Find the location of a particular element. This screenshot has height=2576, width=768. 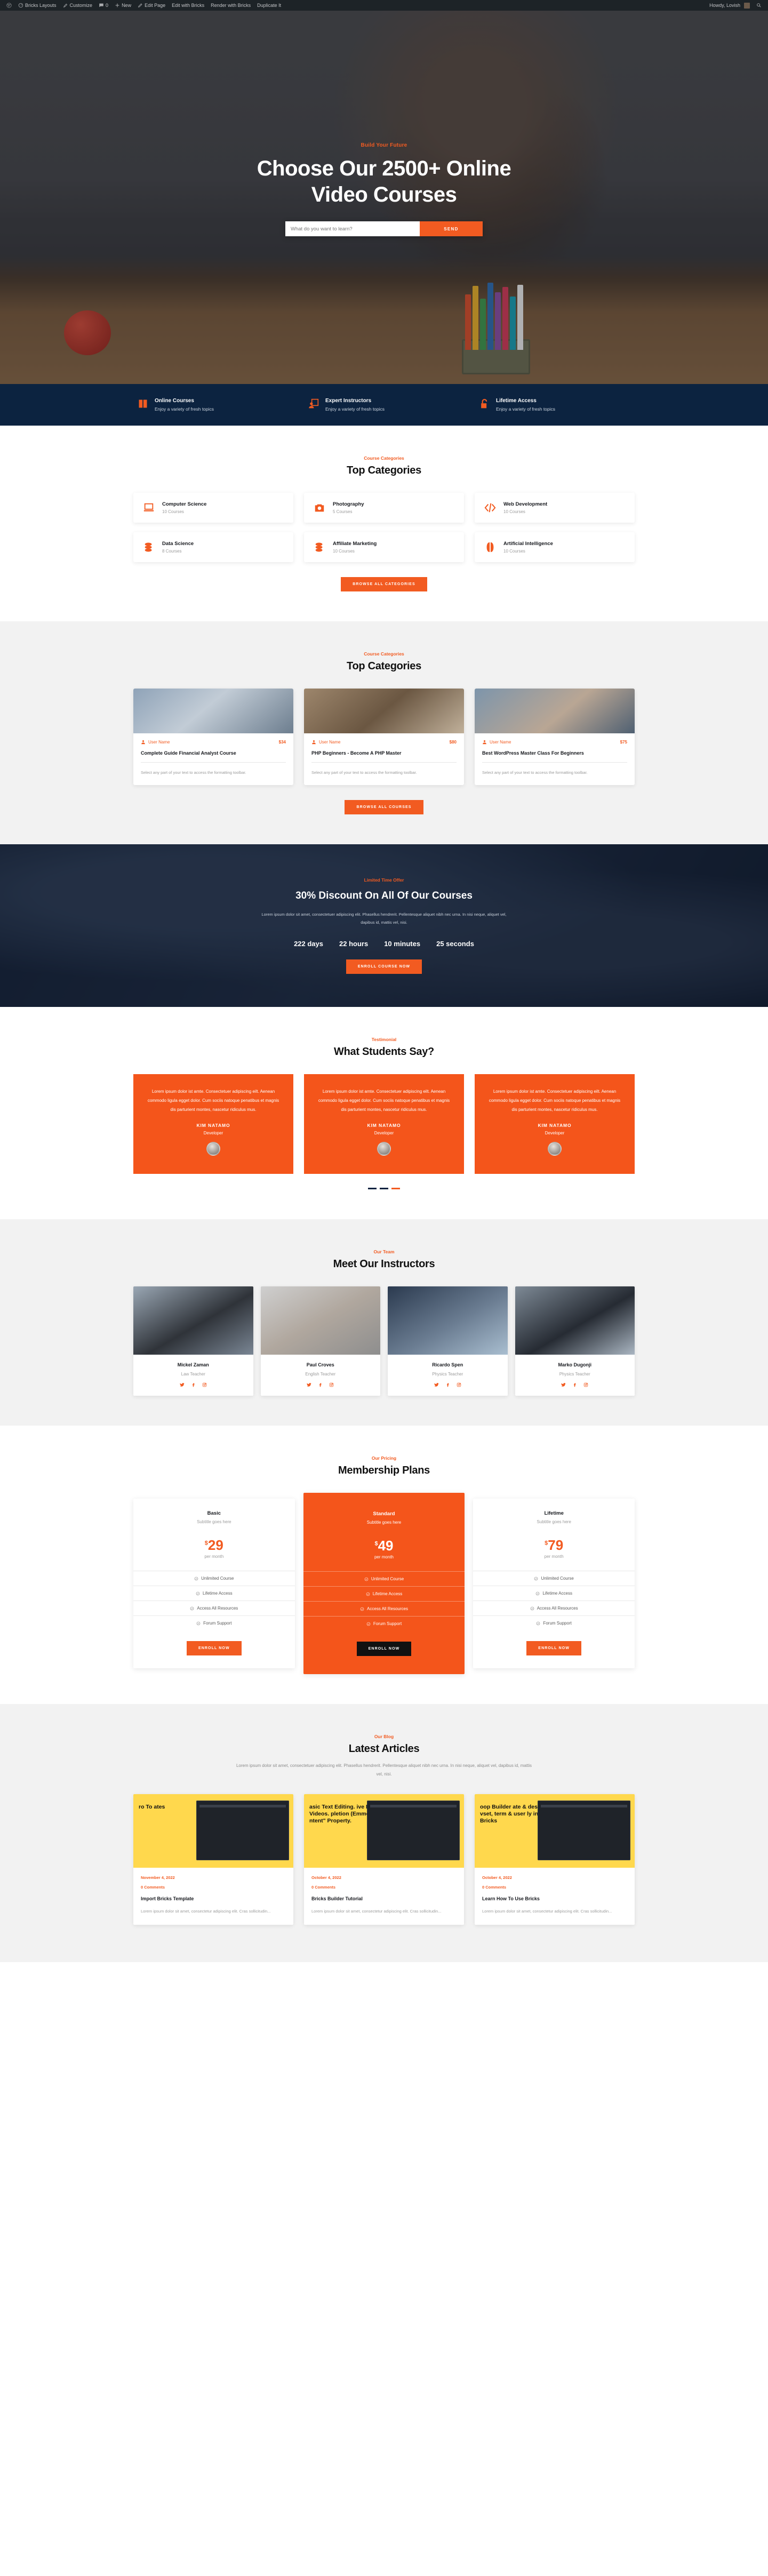

search-input is located at coordinates (352, 229).